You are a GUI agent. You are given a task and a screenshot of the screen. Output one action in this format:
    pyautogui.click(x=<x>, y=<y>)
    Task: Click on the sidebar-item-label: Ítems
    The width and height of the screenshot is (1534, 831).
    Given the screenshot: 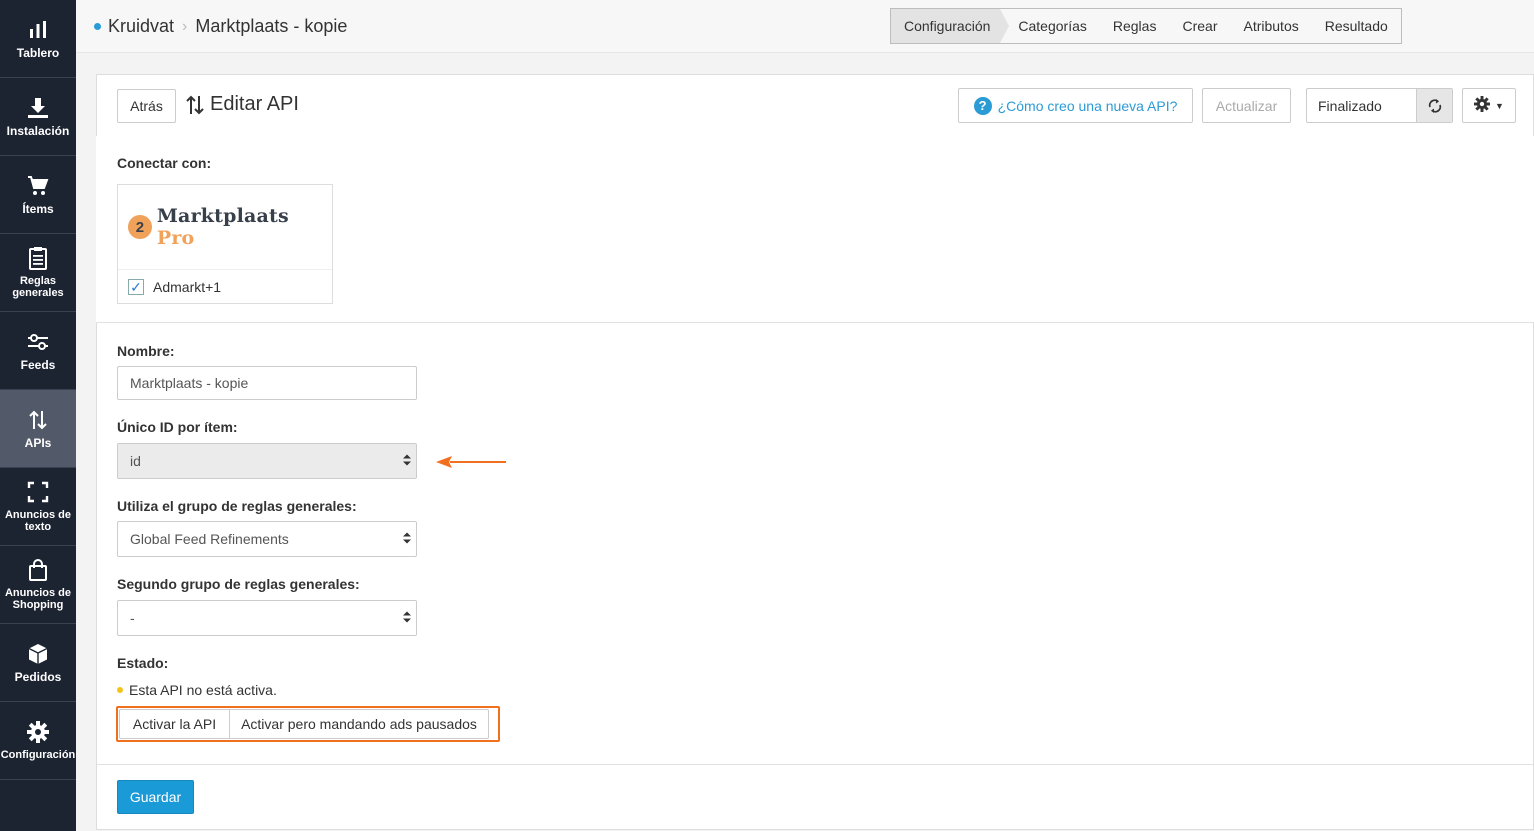 What is the action you would take?
    pyautogui.click(x=38, y=208)
    